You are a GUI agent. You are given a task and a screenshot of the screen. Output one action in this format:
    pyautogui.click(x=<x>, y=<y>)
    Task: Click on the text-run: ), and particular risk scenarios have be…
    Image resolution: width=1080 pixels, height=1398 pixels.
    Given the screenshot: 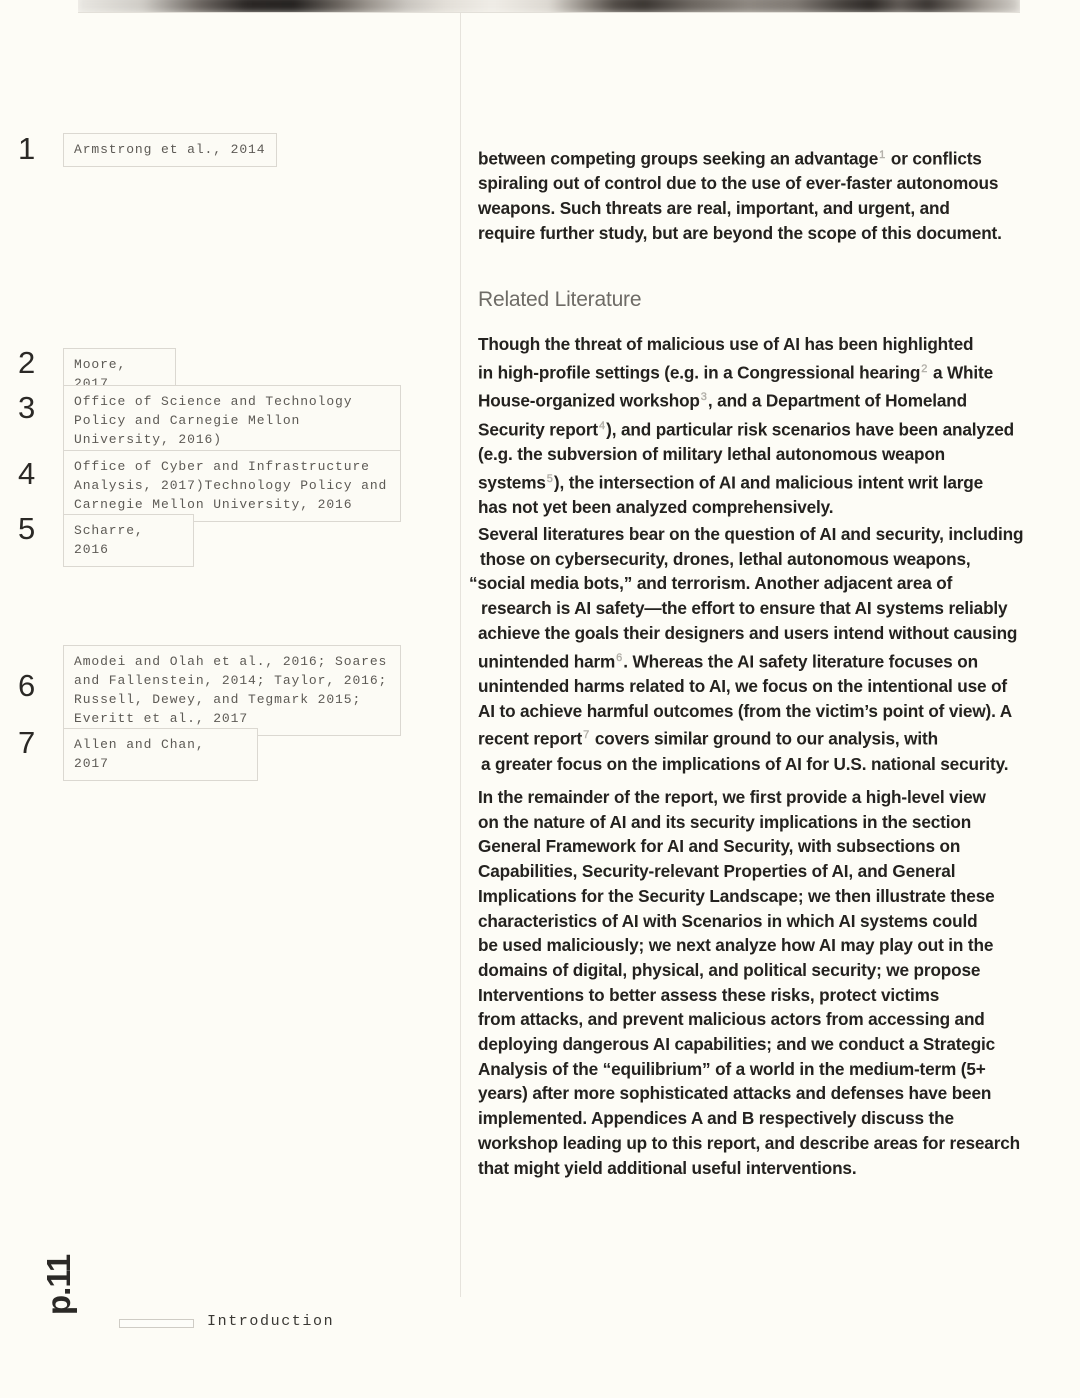 What is the action you would take?
    pyautogui.click(x=810, y=429)
    